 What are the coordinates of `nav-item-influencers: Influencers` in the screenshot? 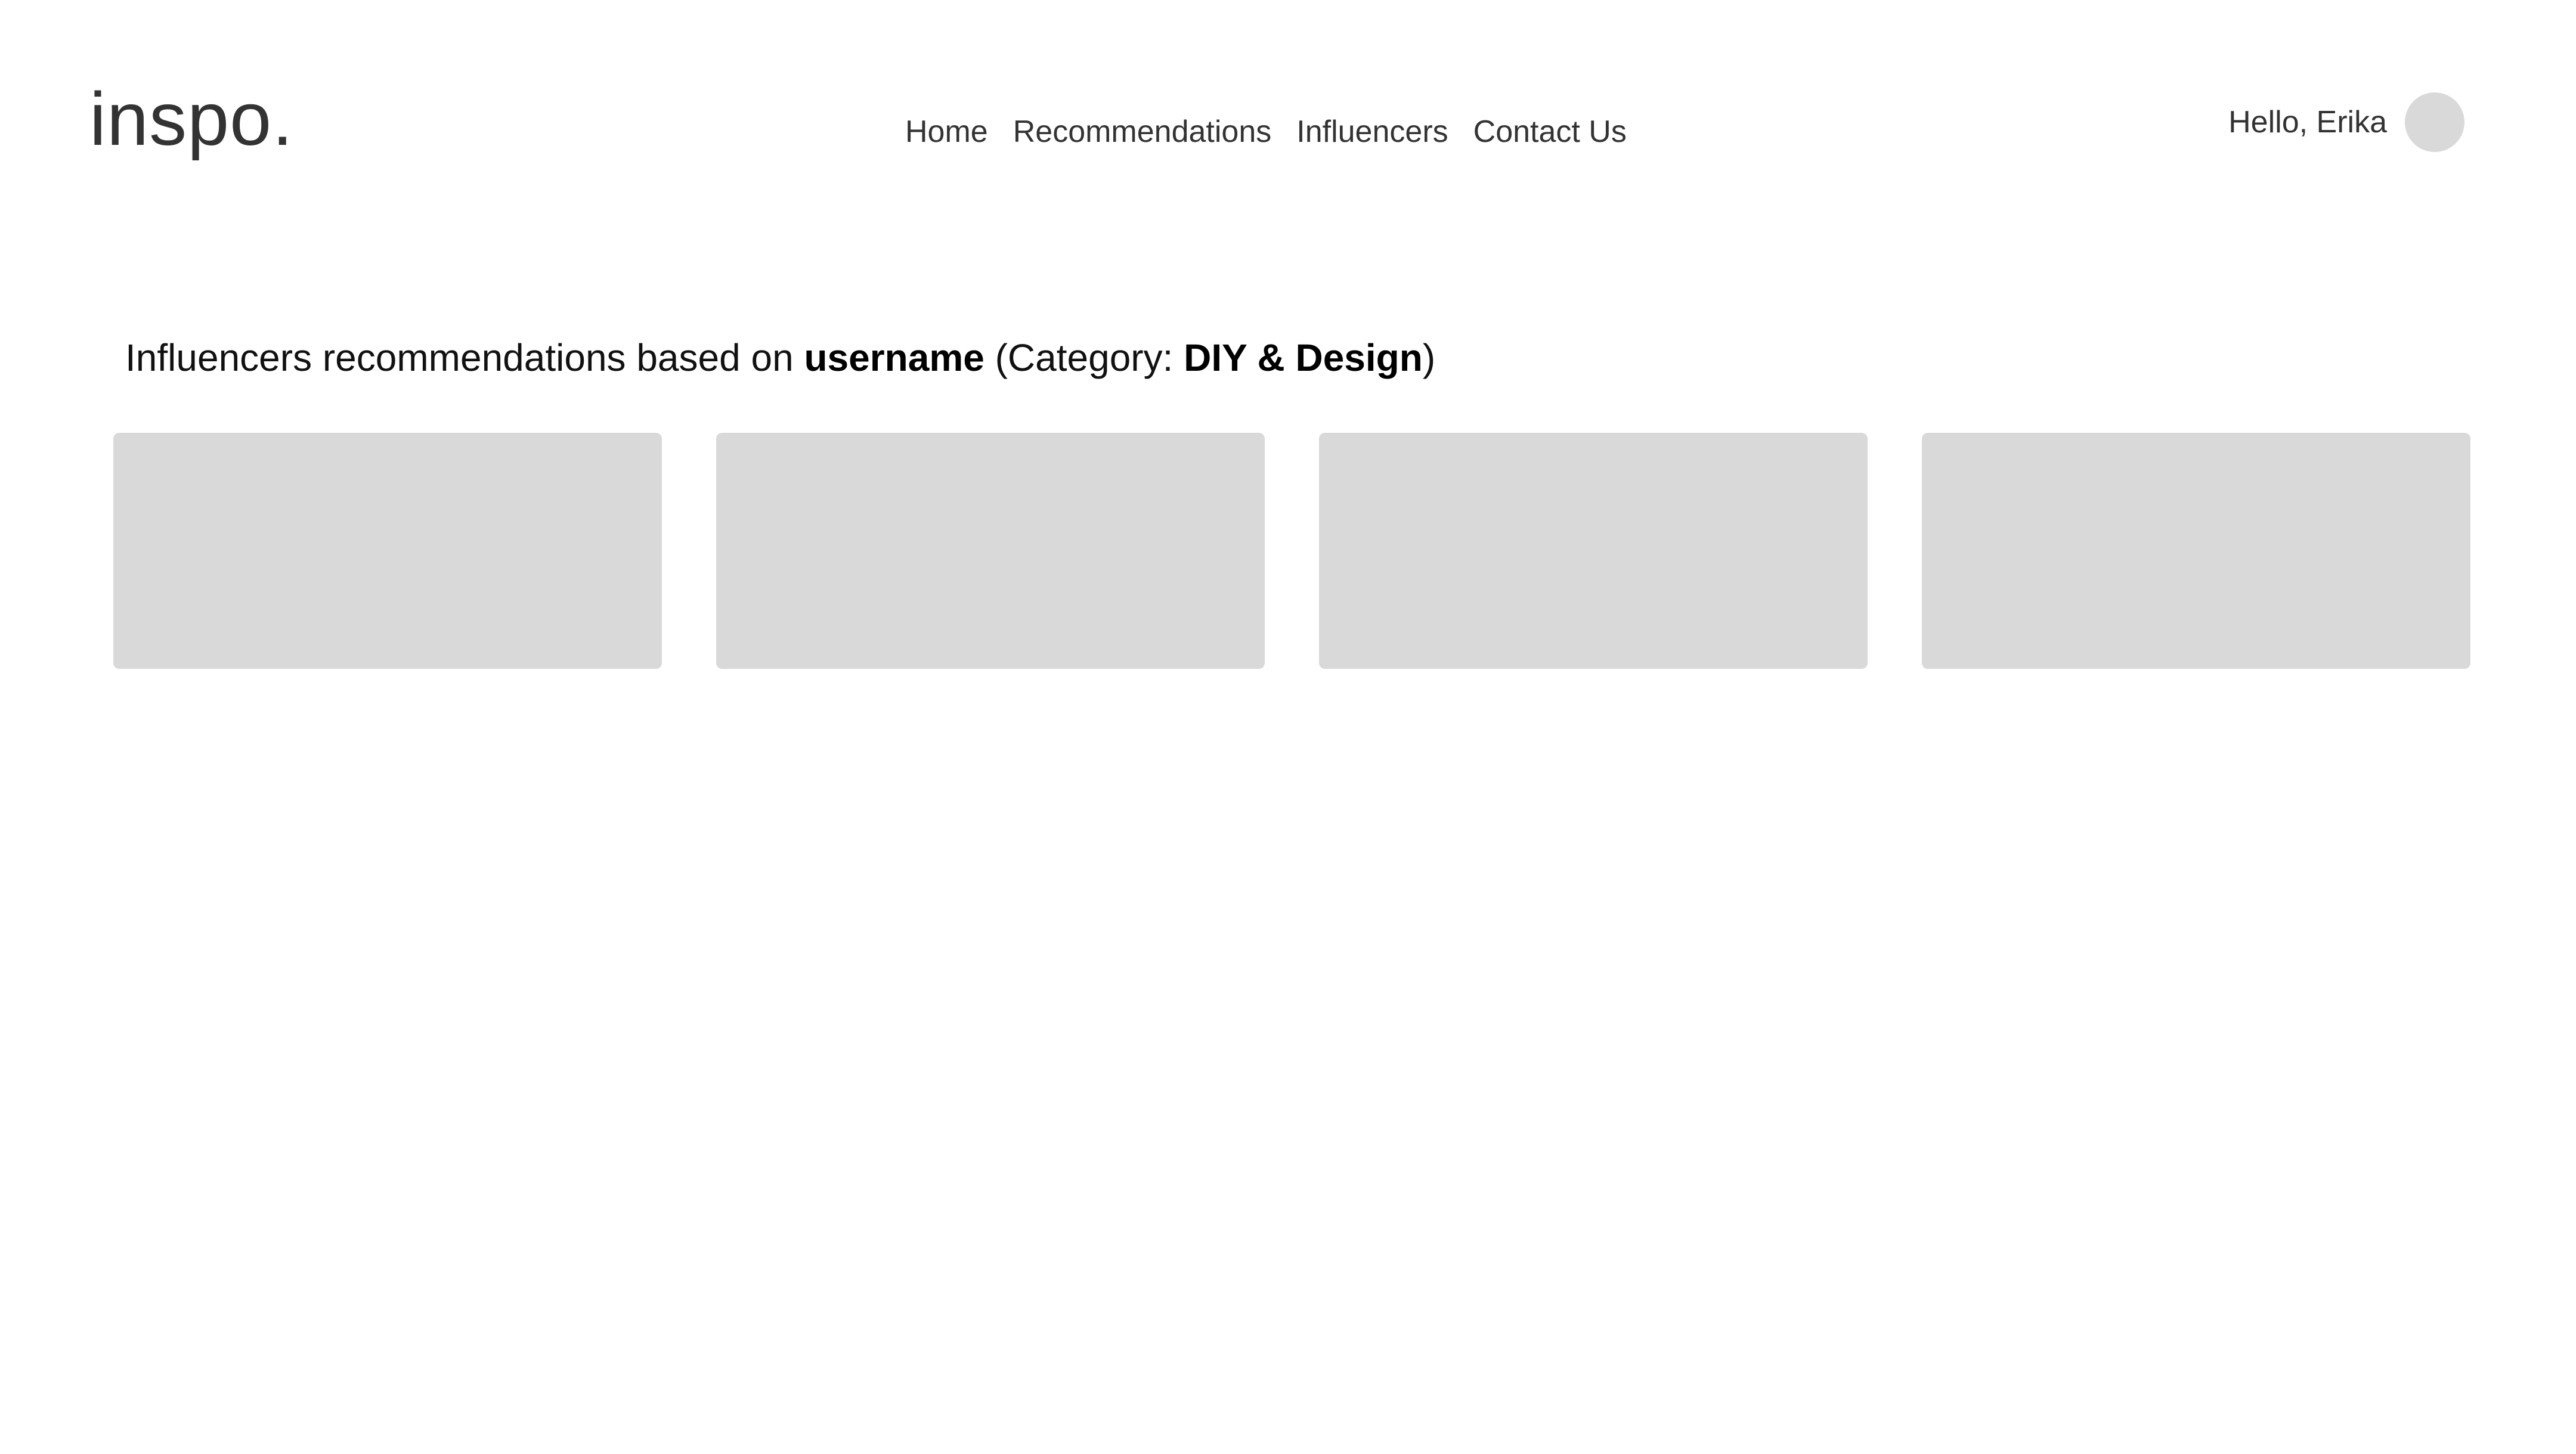 It's located at (1372, 132).